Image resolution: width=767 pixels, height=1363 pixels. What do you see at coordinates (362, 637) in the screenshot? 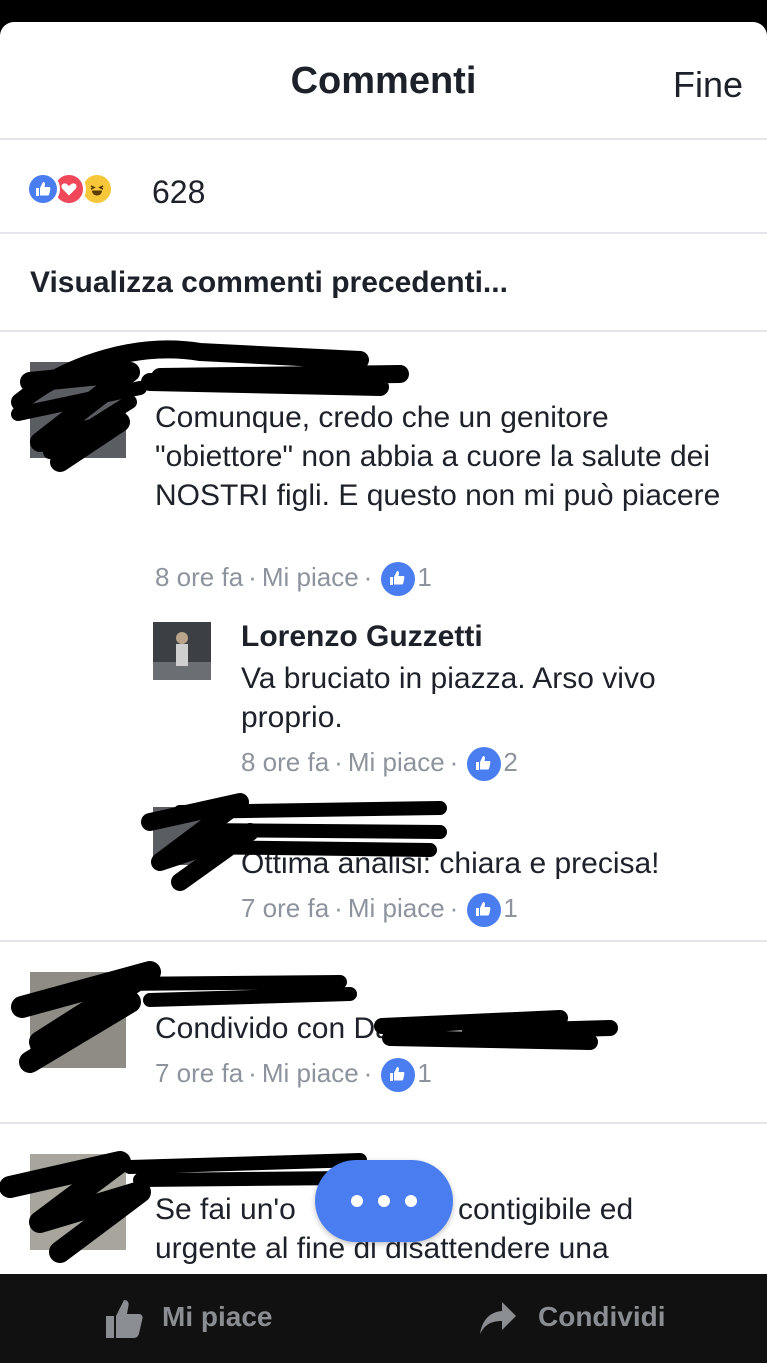
I see `reply-author: Lorenzo Guzzetti` at bounding box center [362, 637].